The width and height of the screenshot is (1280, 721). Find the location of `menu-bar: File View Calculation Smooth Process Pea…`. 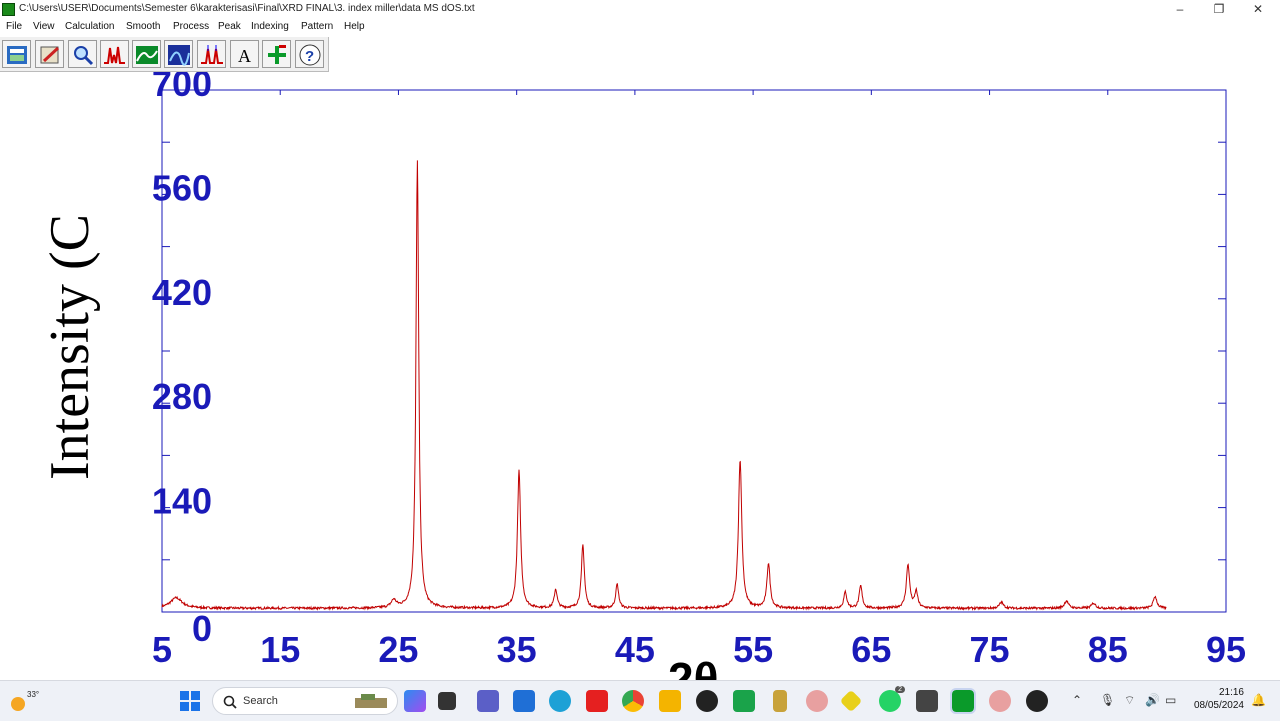

menu-bar: File View Calculation Smooth Process Pea… is located at coordinates (640, 27).